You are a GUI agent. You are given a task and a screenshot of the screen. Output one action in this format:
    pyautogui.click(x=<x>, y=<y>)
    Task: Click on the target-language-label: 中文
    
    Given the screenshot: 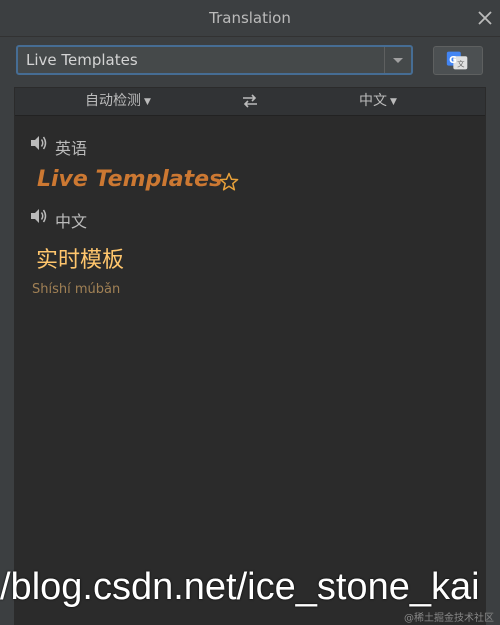 What is the action you would take?
    pyautogui.click(x=373, y=101)
    